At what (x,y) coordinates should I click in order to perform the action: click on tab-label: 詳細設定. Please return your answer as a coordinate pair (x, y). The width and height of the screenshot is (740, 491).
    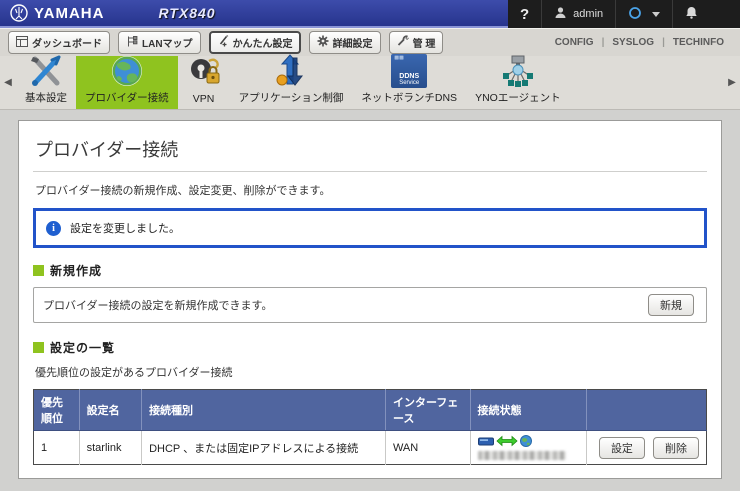
    Looking at the image, I should click on (352, 44).